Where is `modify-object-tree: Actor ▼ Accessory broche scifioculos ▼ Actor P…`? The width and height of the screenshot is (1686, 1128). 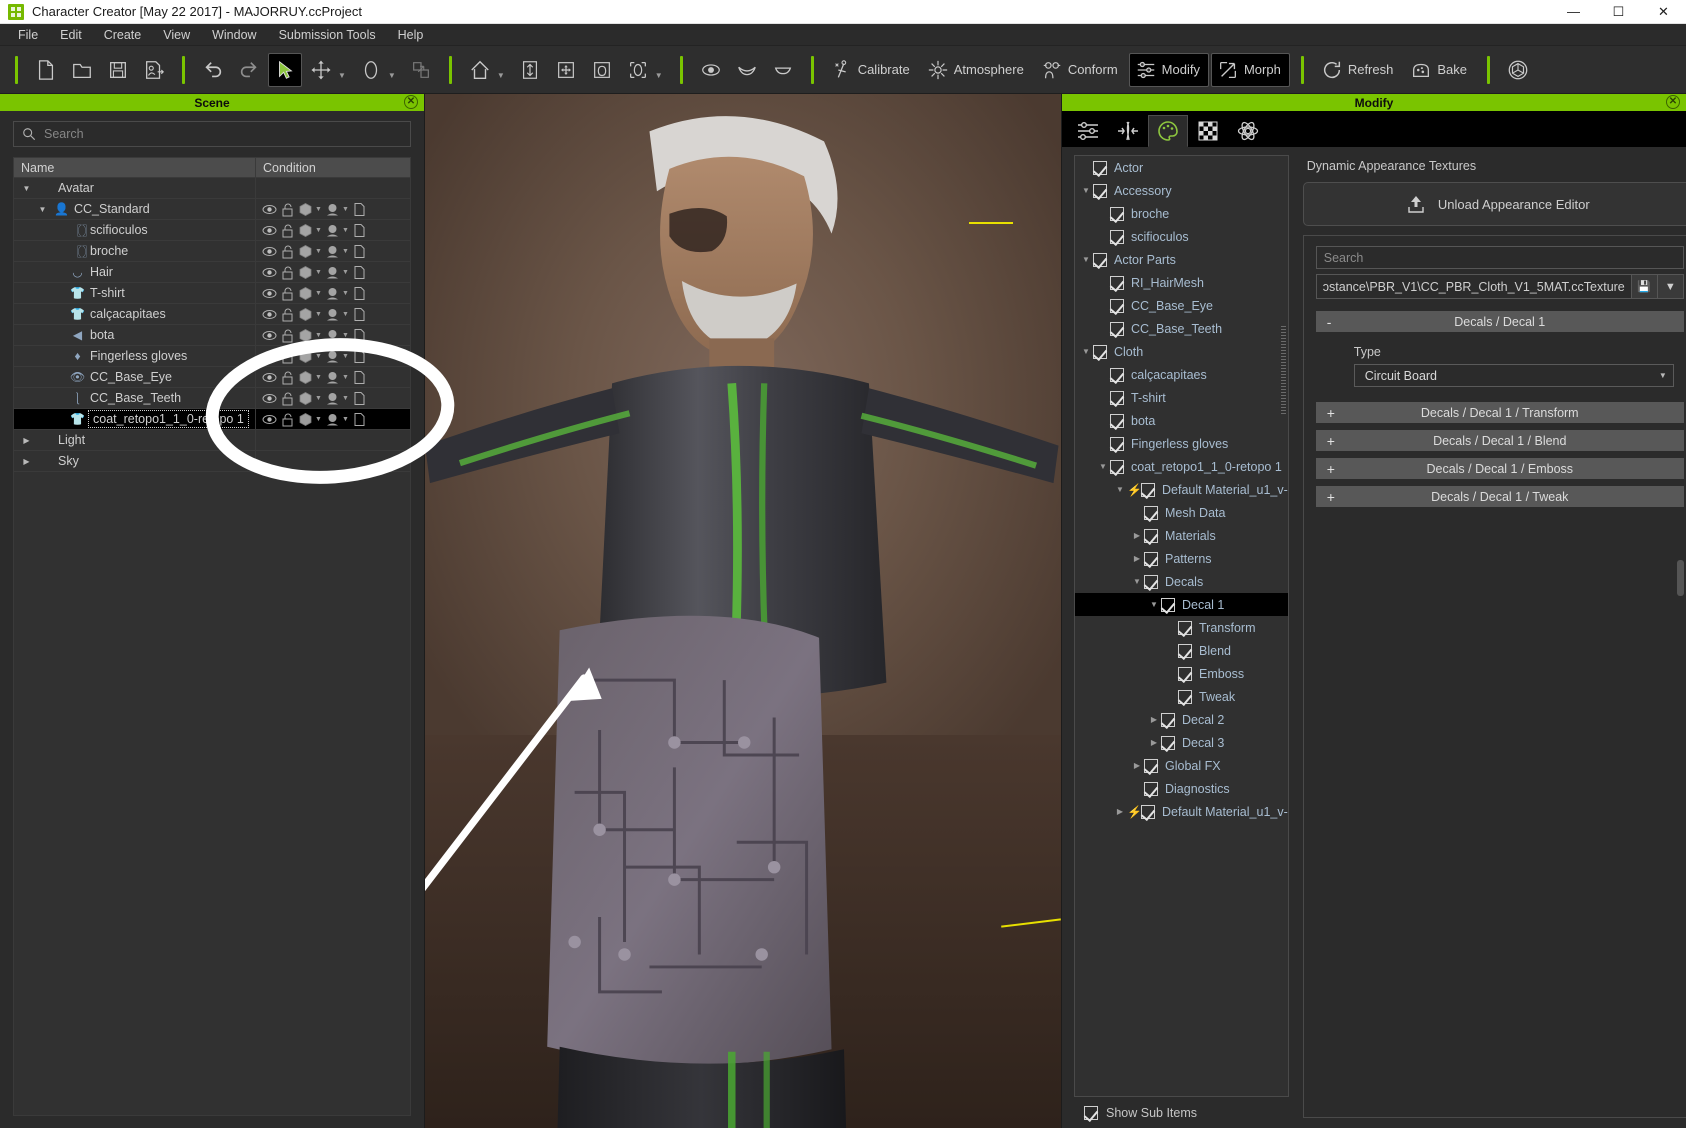
modify-object-tree: Actor ▼ Accessory broche scifioculos ▼ Actor P… is located at coordinates (1181, 626).